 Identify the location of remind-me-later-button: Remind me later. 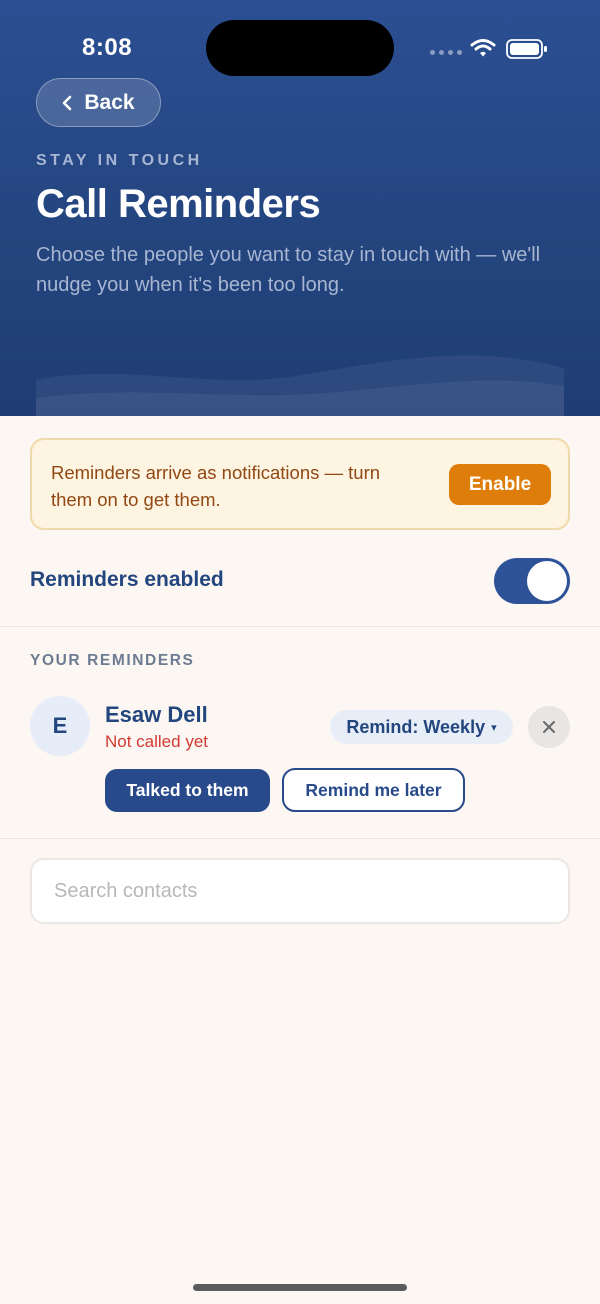
(373, 790).